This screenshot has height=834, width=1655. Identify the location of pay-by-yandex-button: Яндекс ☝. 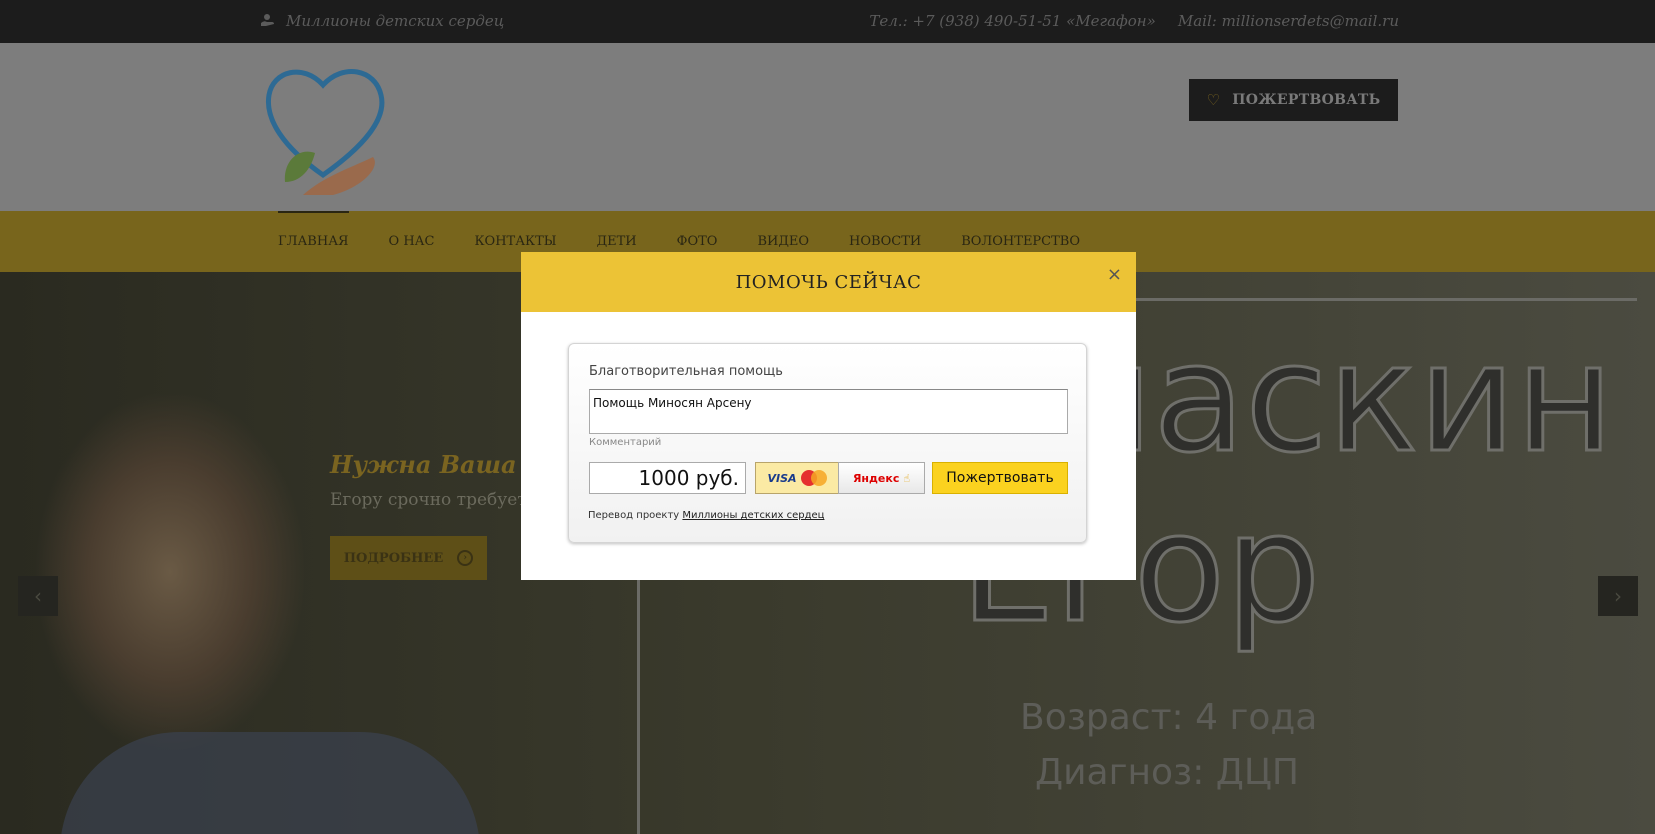
(881, 478).